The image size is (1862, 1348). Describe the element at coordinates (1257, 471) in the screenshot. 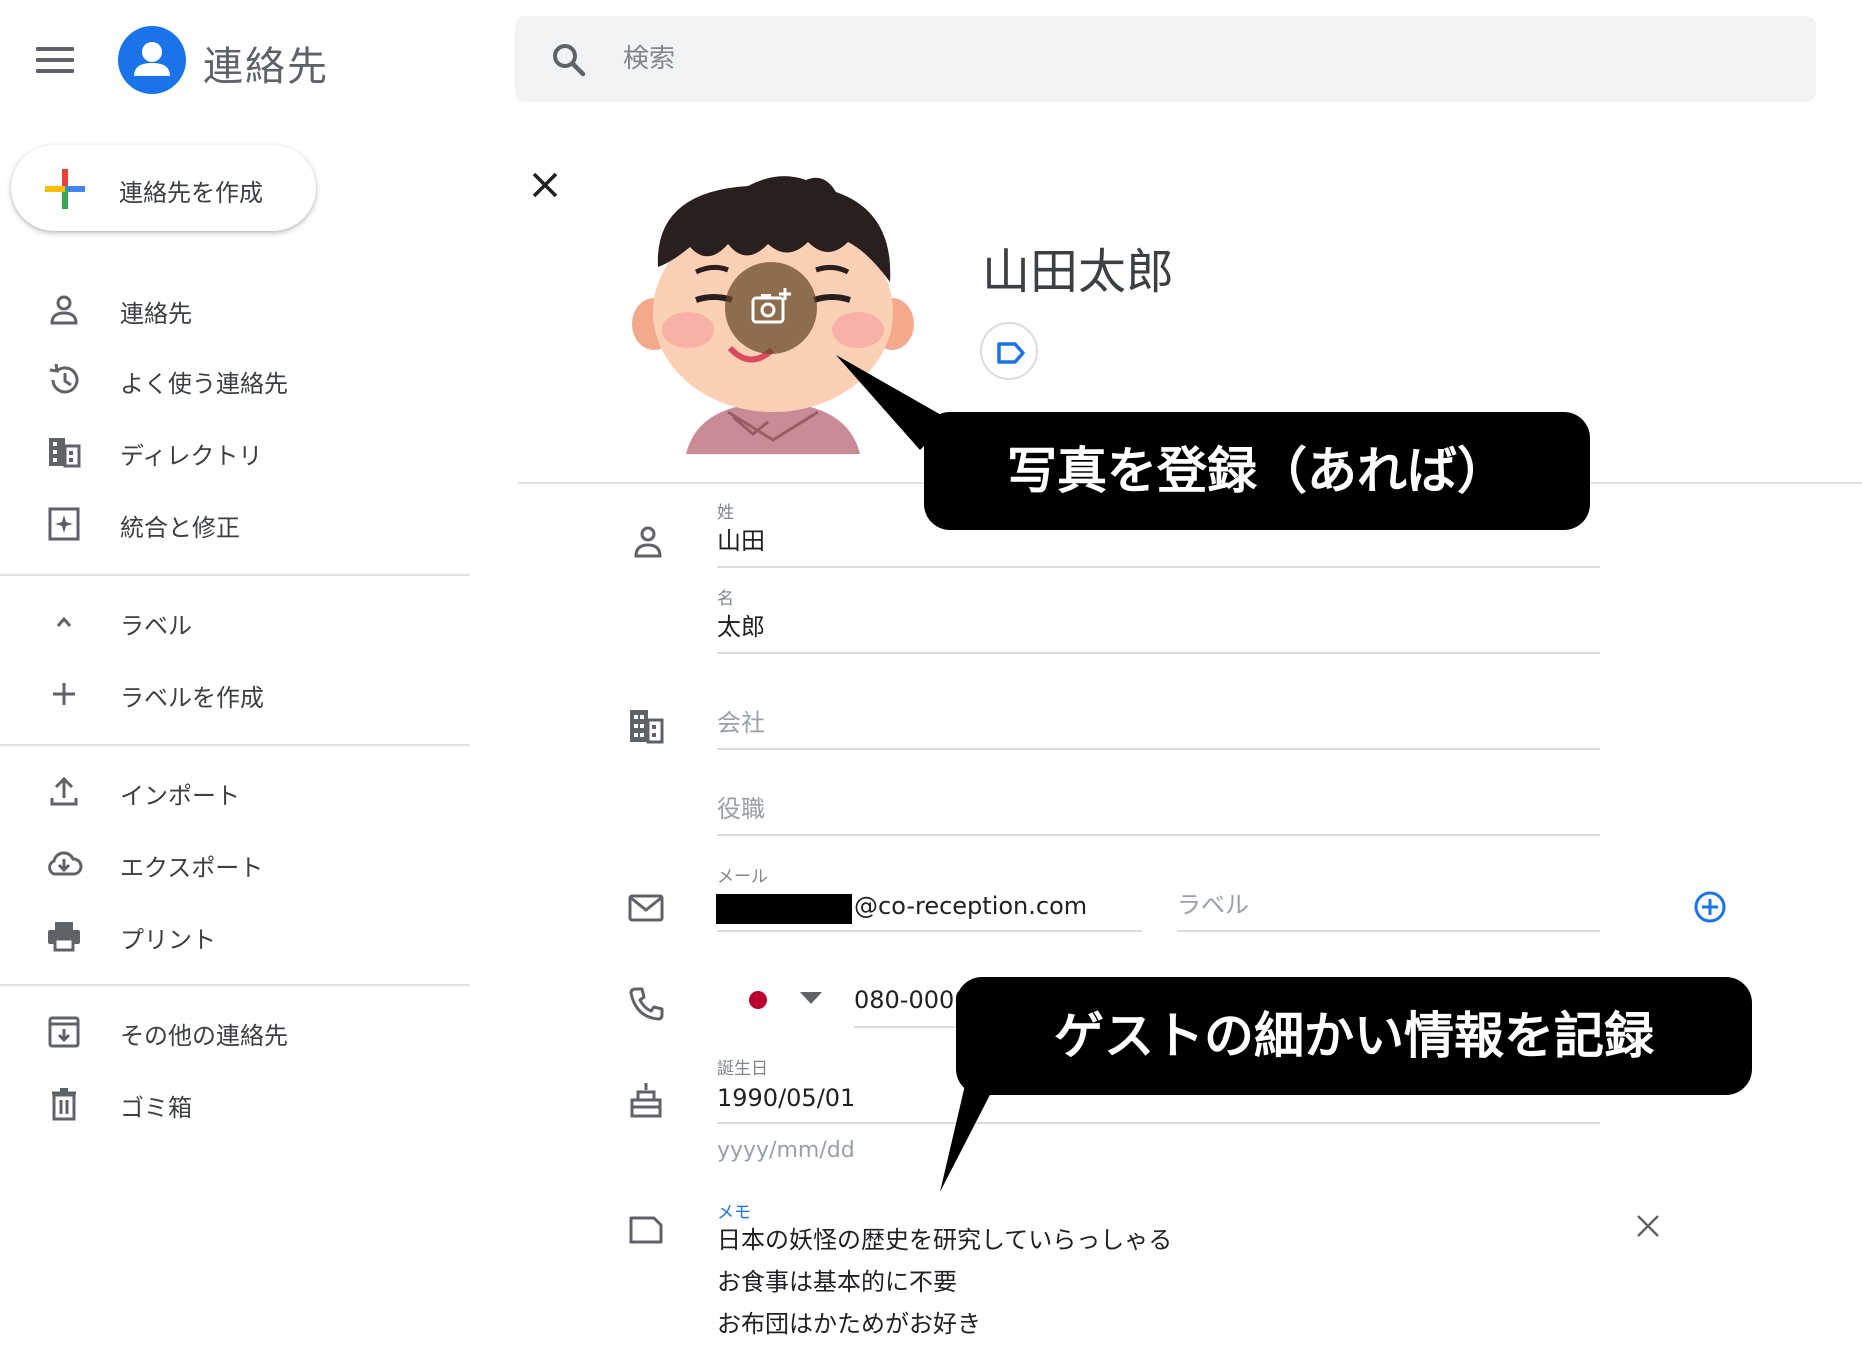

I see `photo-callout: 写真を登録（あれば）` at that location.